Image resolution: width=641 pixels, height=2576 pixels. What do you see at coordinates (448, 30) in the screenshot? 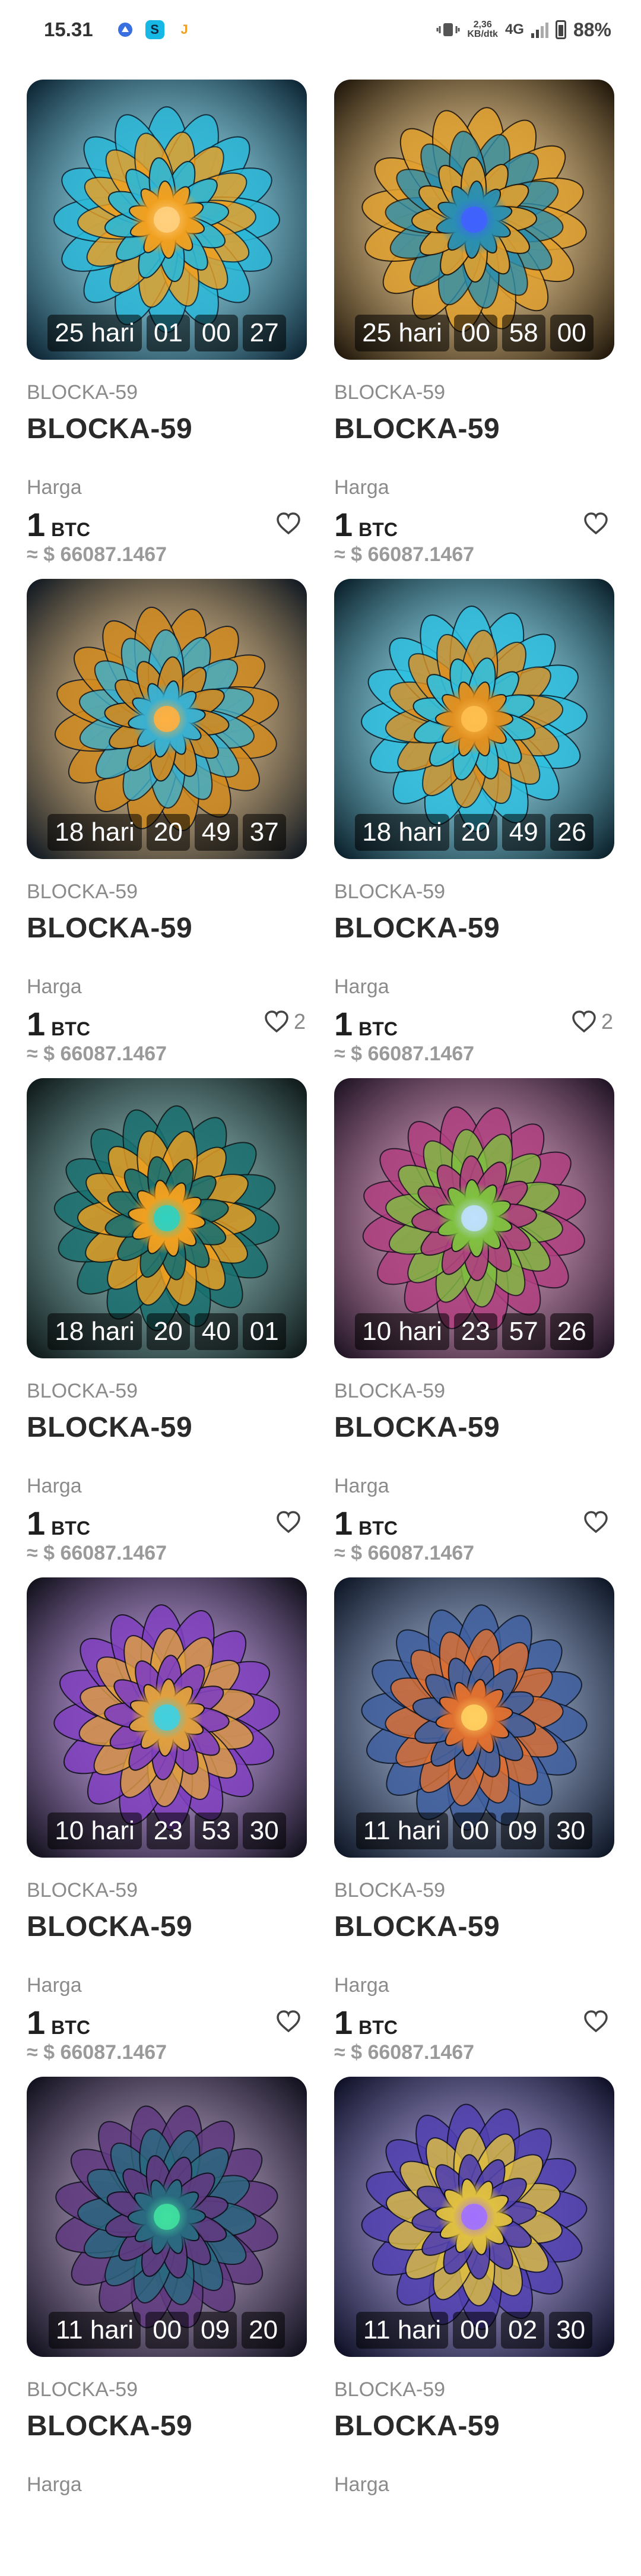
I see `vibrate-icon` at bounding box center [448, 30].